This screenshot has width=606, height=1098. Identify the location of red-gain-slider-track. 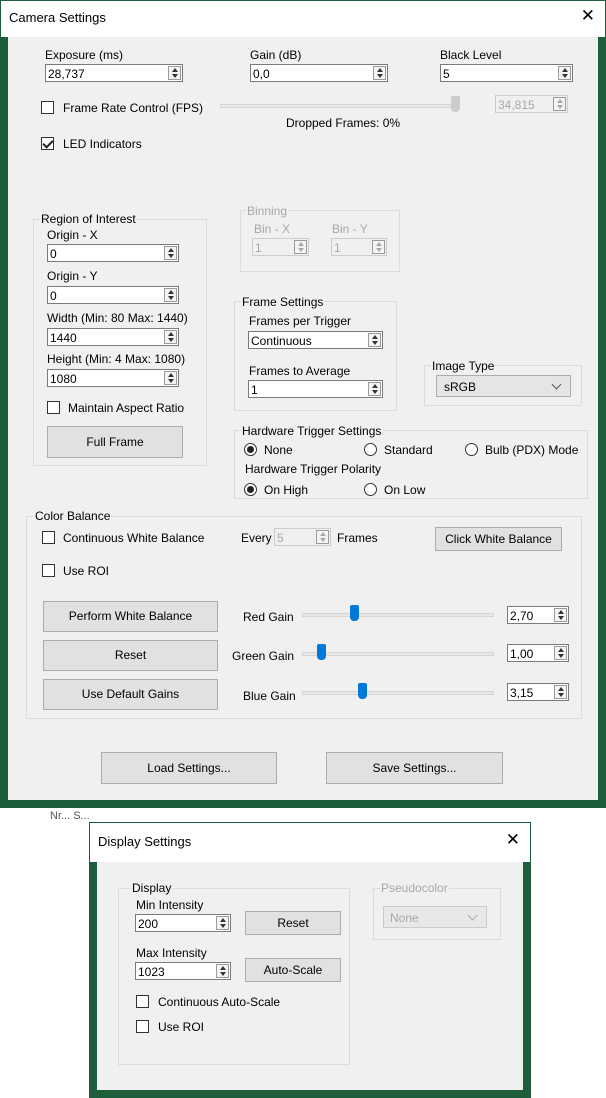
(398, 615).